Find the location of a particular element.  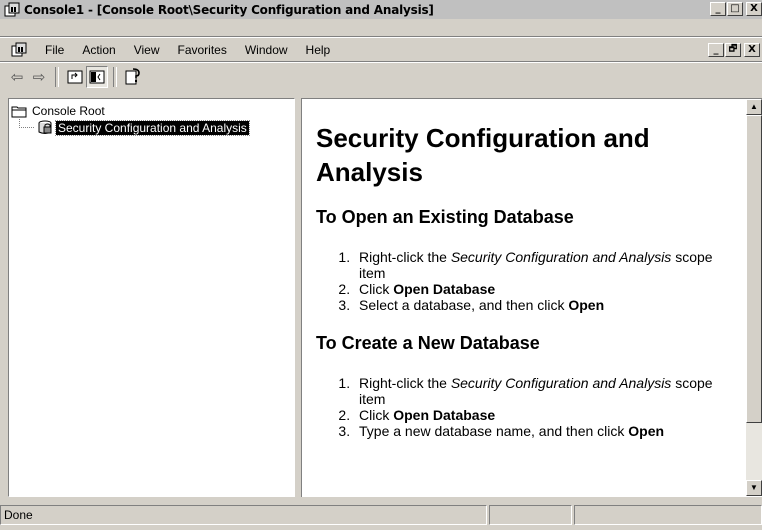

back-button: ⇦ is located at coordinates (17, 77).